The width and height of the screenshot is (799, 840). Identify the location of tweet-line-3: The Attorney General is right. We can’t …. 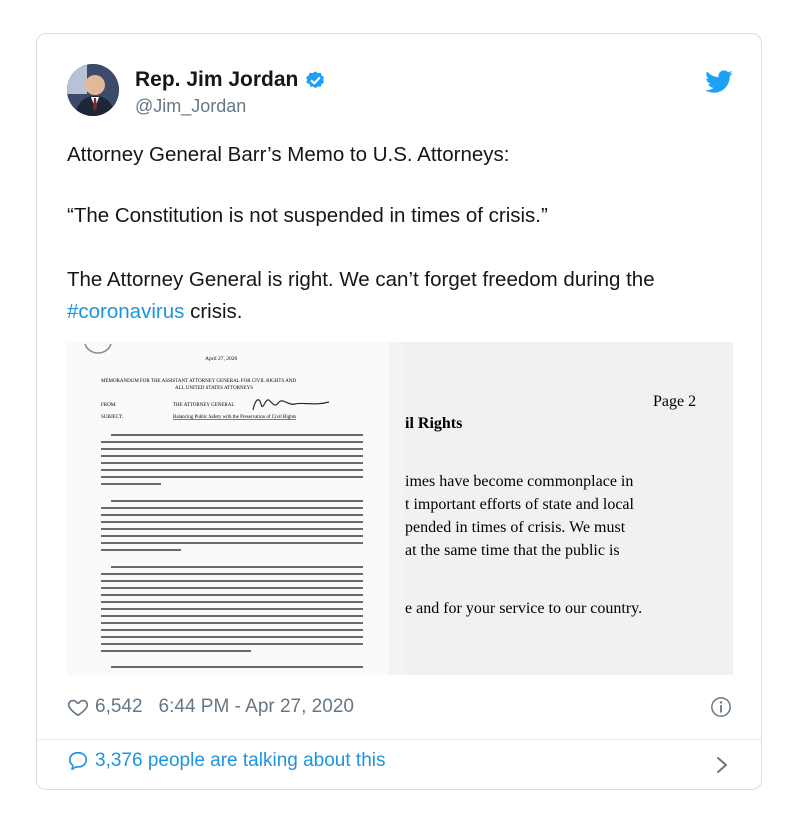
(361, 279).